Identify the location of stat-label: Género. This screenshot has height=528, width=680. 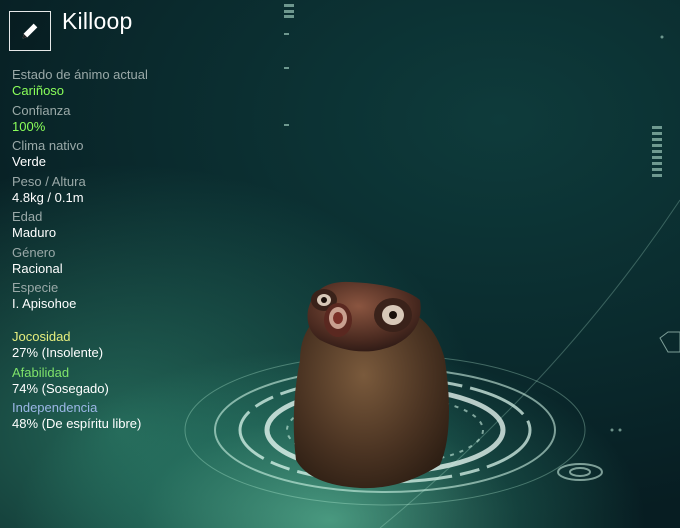
(34, 252).